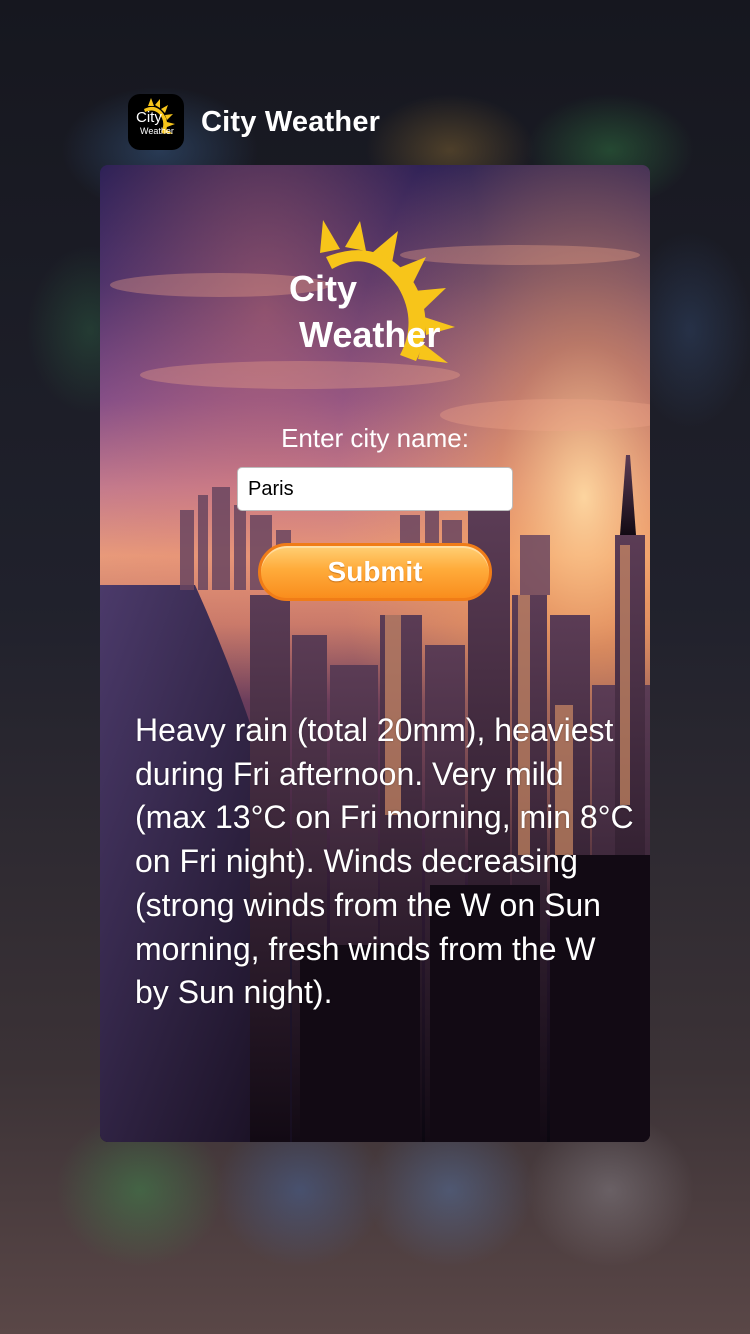 This screenshot has width=750, height=1334. Describe the element at coordinates (375, 489) in the screenshot. I see `city-name-input` at that location.